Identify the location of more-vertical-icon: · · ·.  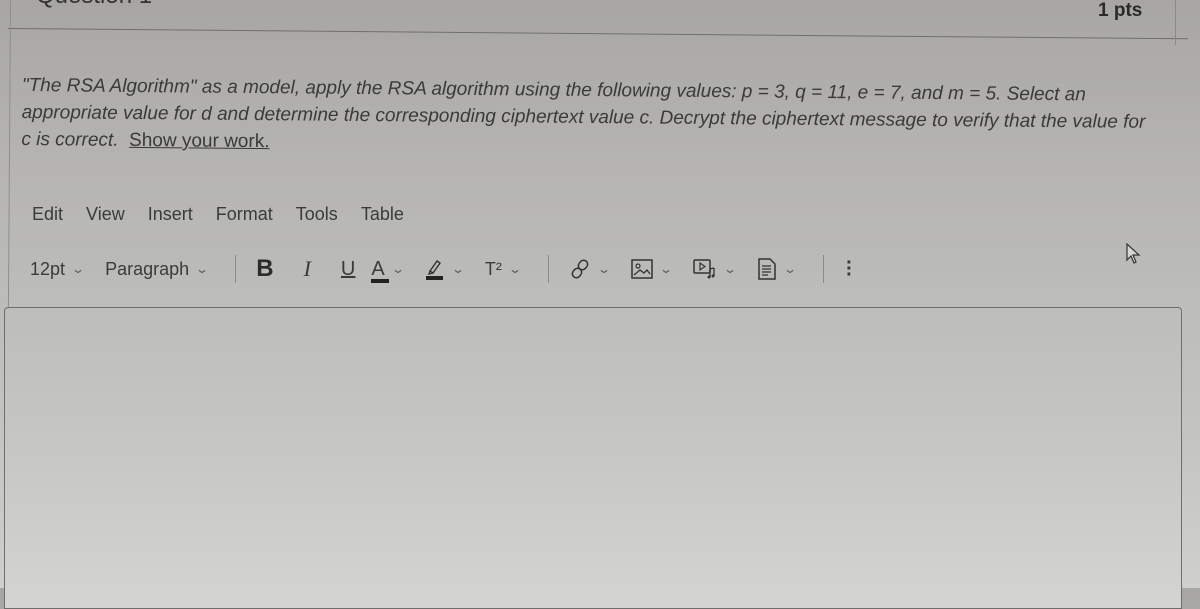
(849, 269).